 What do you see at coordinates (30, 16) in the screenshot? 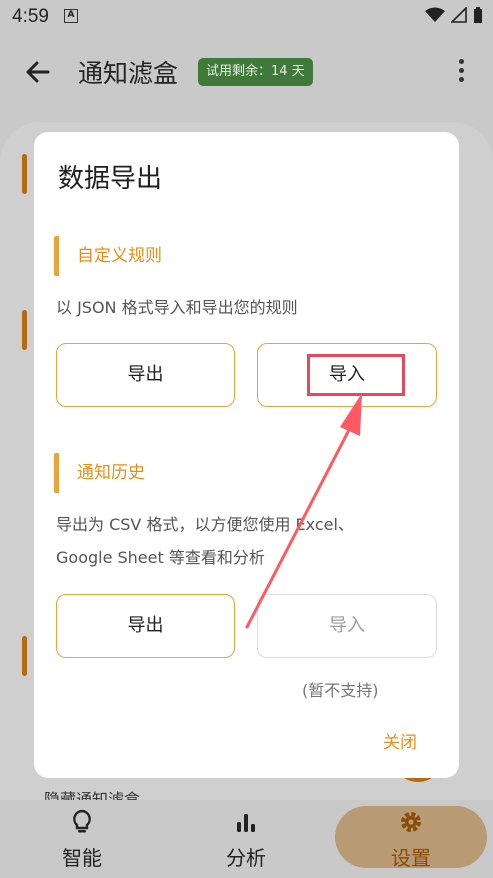
I see `status-time: 4:59` at bounding box center [30, 16].